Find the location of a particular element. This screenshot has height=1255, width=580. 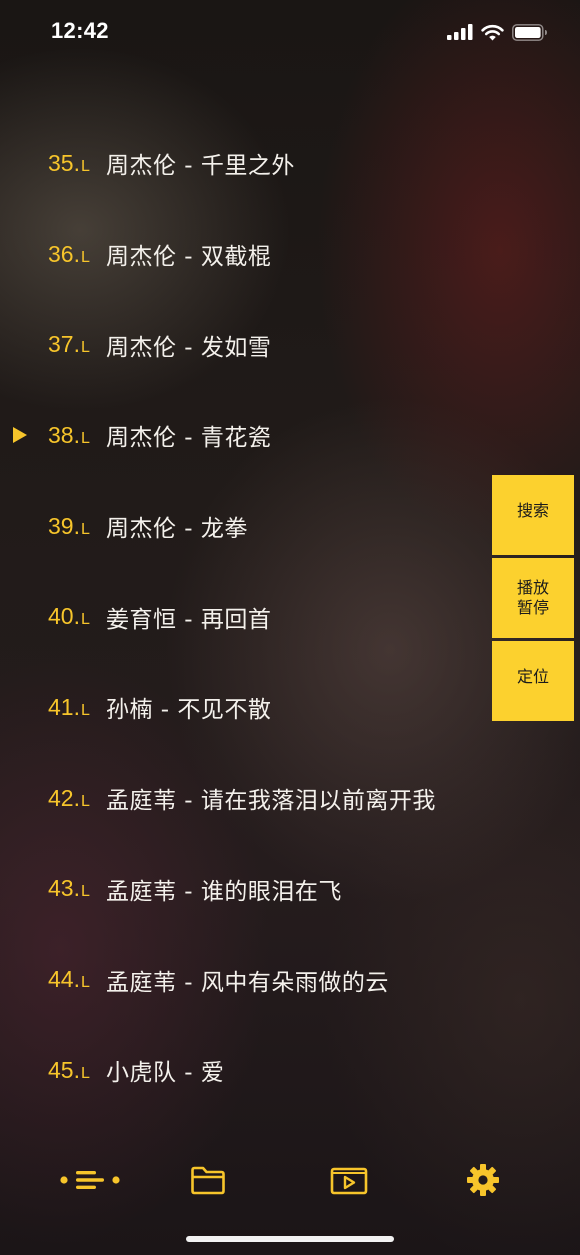

song-row: 42. L 孟庭苇 - 请在我落泪以前离开我 is located at coordinates (245, 798).